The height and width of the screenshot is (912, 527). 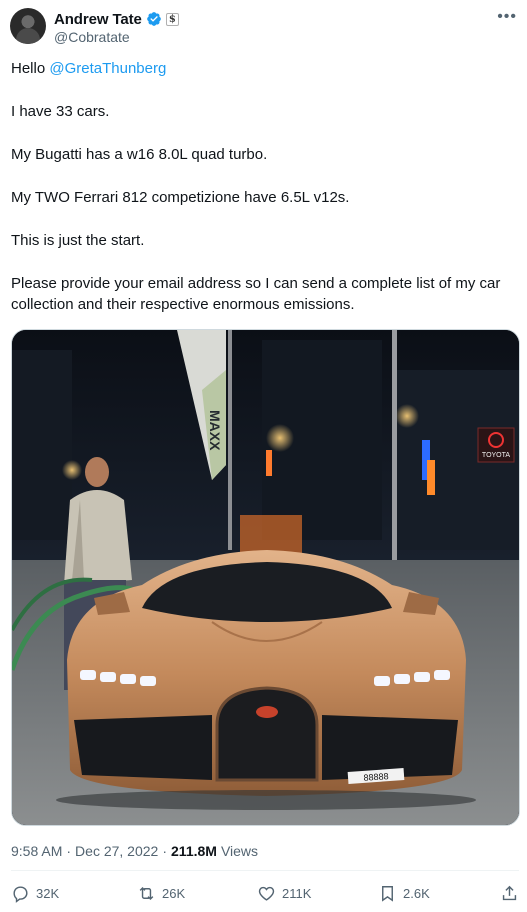 What do you see at coordinates (30, 68) in the screenshot?
I see `greeting-text: Hello` at bounding box center [30, 68].